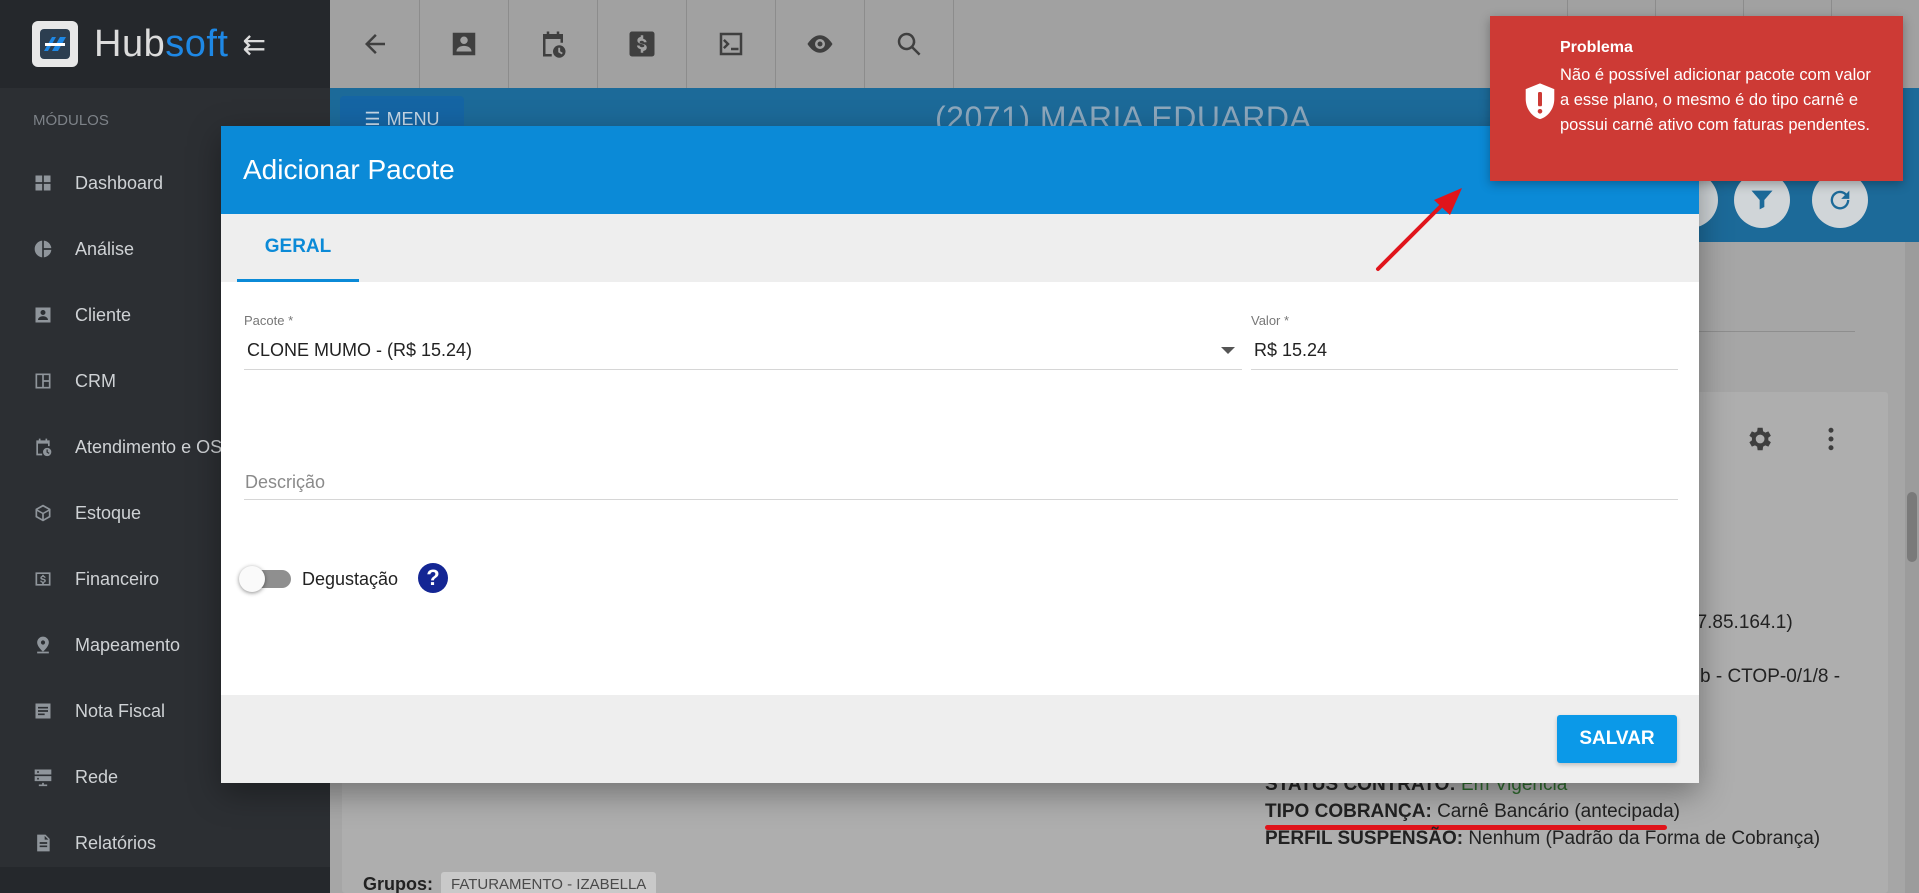 This screenshot has width=1919, height=893. What do you see at coordinates (43, 777) in the screenshot?
I see `server-icon` at bounding box center [43, 777].